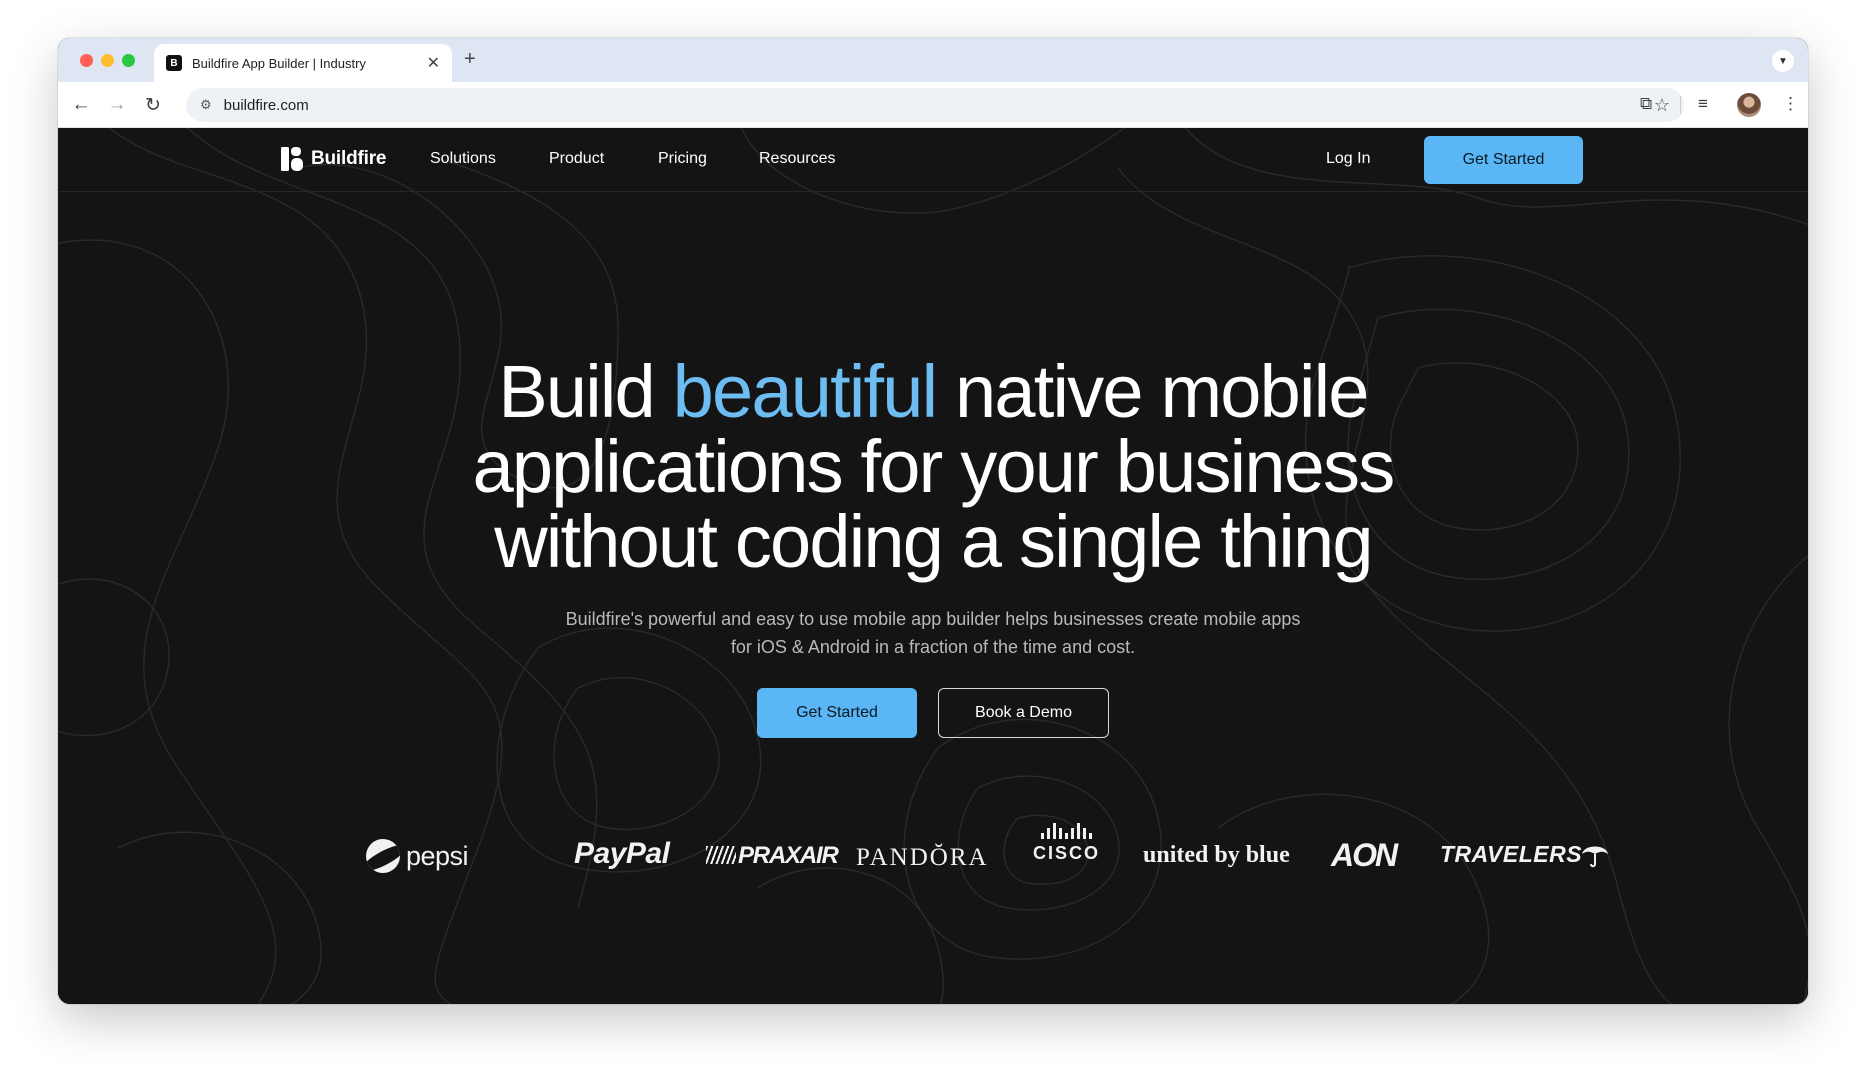 This screenshot has width=1865, height=1080. I want to click on pepsi-logo: pepsi, so click(417, 856).